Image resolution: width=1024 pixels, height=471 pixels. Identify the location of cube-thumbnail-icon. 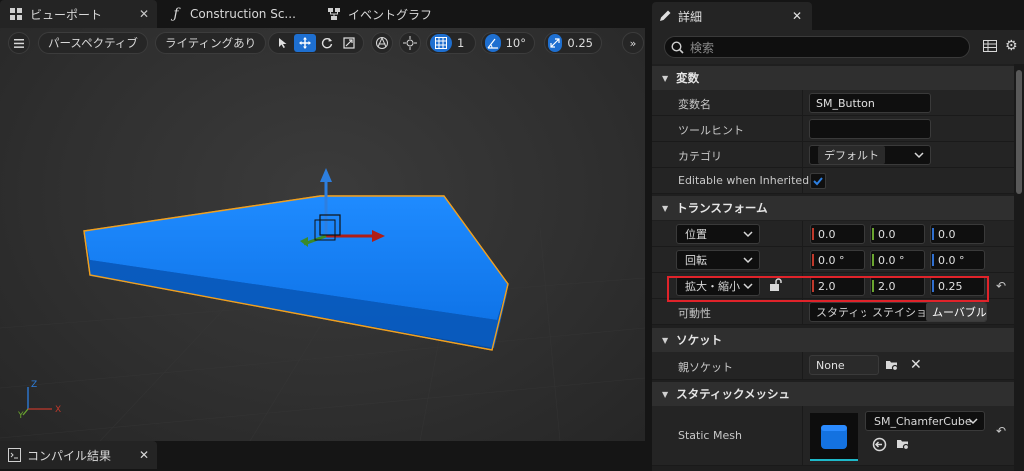
(834, 437).